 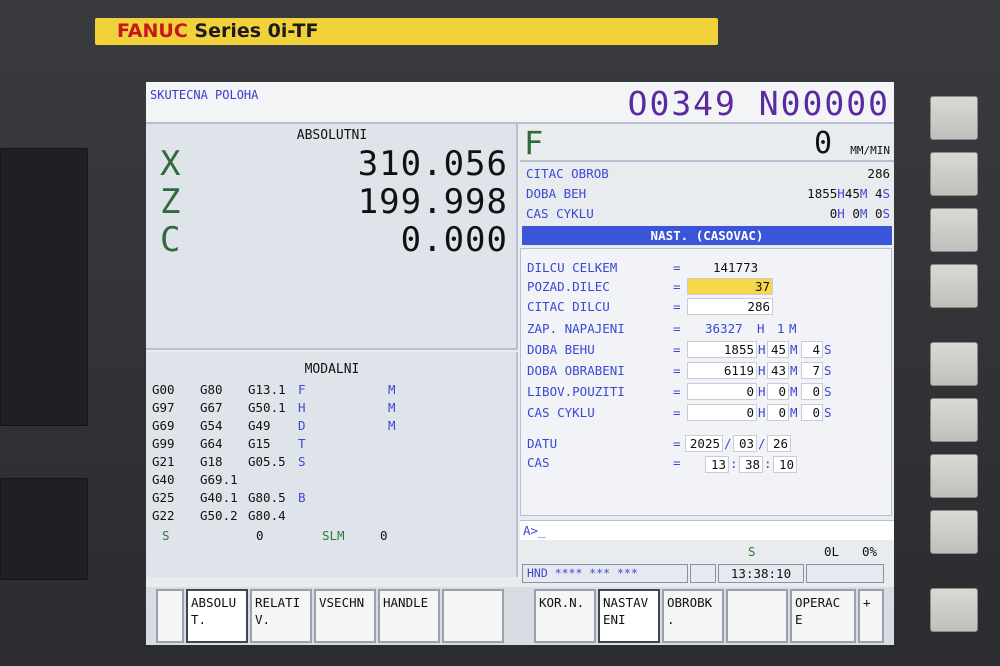 I want to click on softkey-return, so click(x=170, y=616).